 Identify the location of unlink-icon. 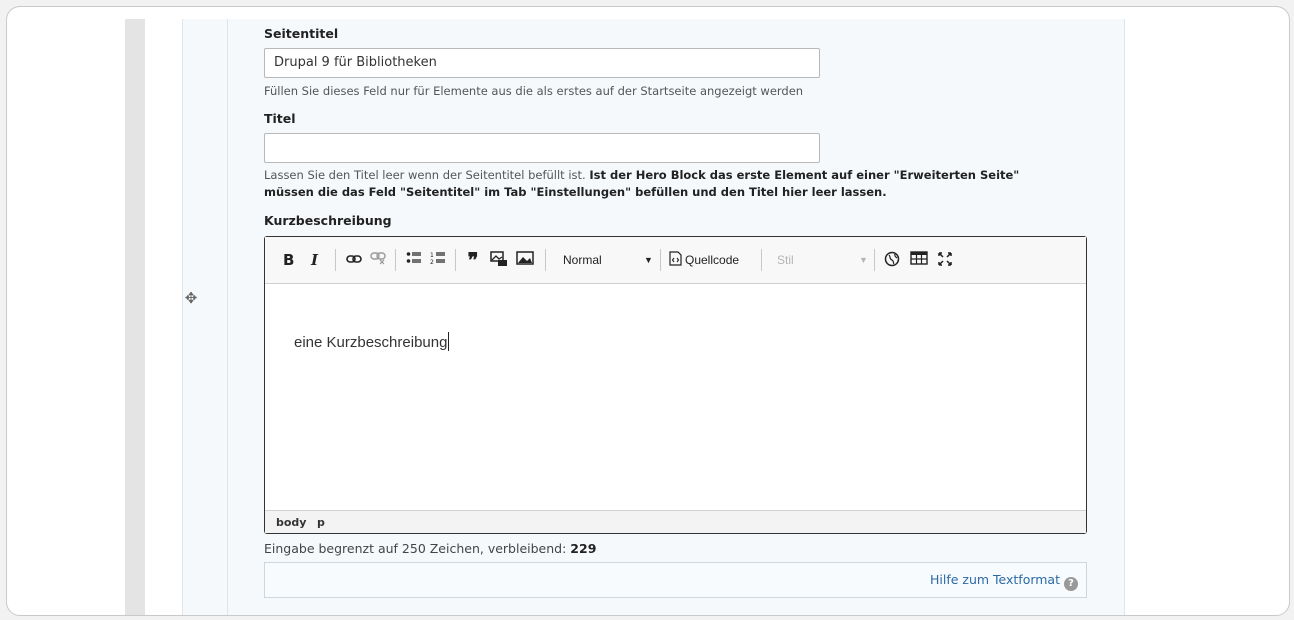
(378, 260).